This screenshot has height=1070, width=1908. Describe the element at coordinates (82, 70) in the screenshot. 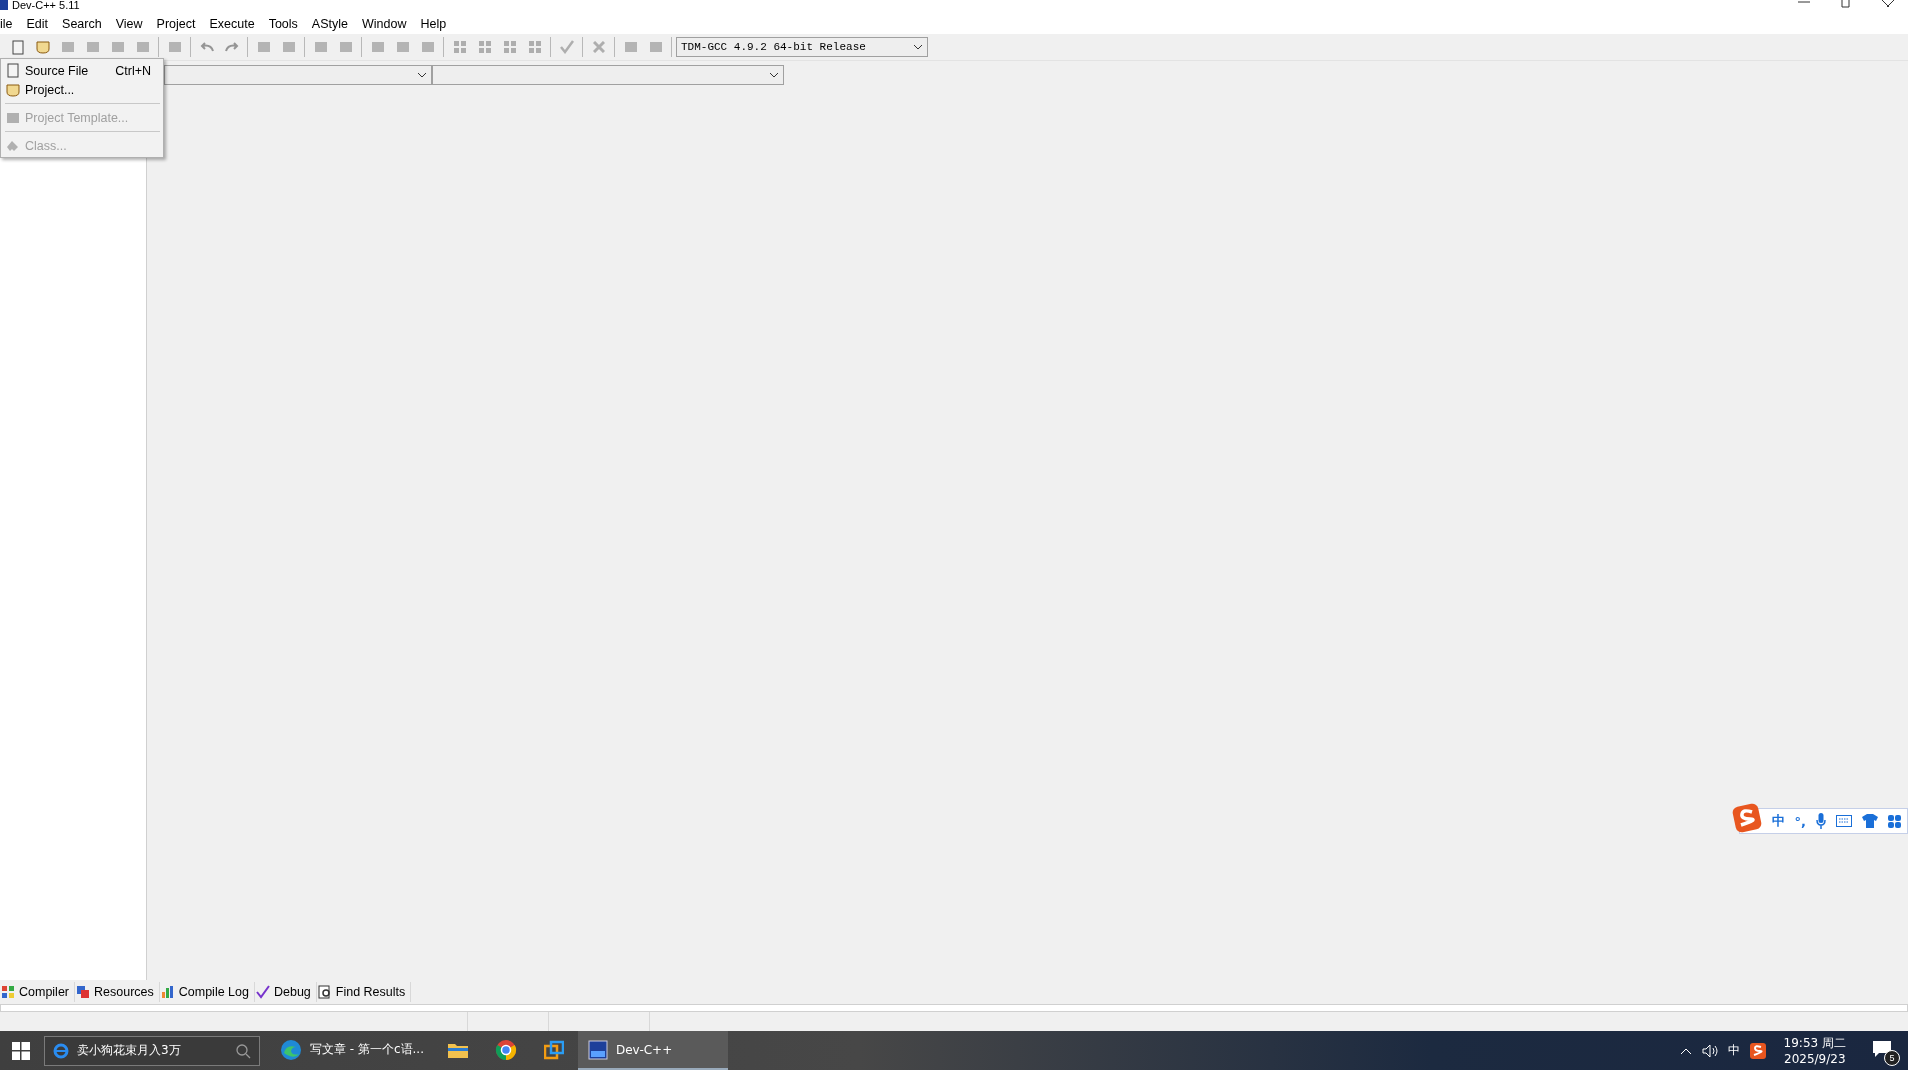

I see `menu-item: Source File Ctrl+N` at that location.